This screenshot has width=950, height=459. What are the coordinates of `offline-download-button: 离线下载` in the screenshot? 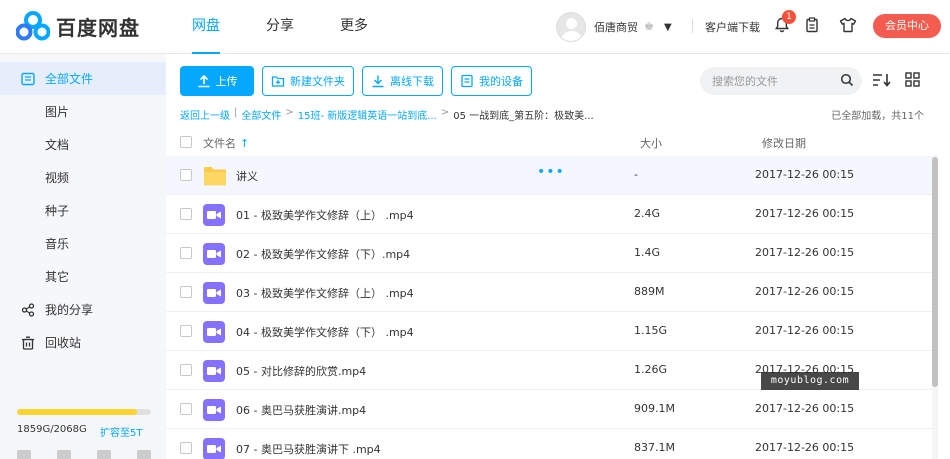 It's located at (402, 81).